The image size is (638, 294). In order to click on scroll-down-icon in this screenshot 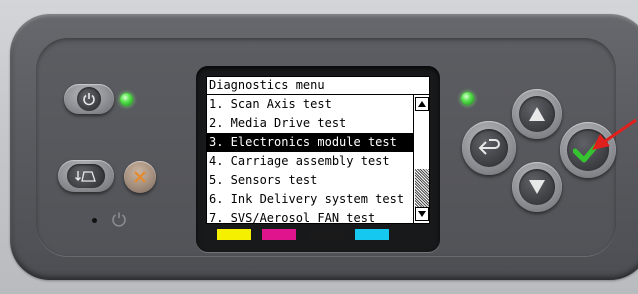, I will do `click(422, 214)`.